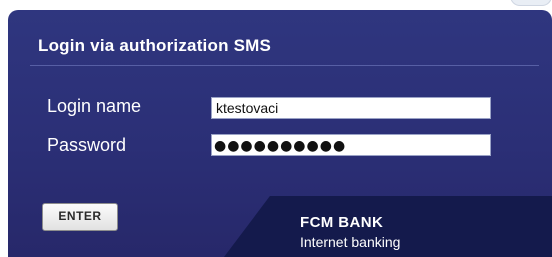 Image resolution: width=552 pixels, height=257 pixels. What do you see at coordinates (531, 3) in the screenshot?
I see `corner-tab` at bounding box center [531, 3].